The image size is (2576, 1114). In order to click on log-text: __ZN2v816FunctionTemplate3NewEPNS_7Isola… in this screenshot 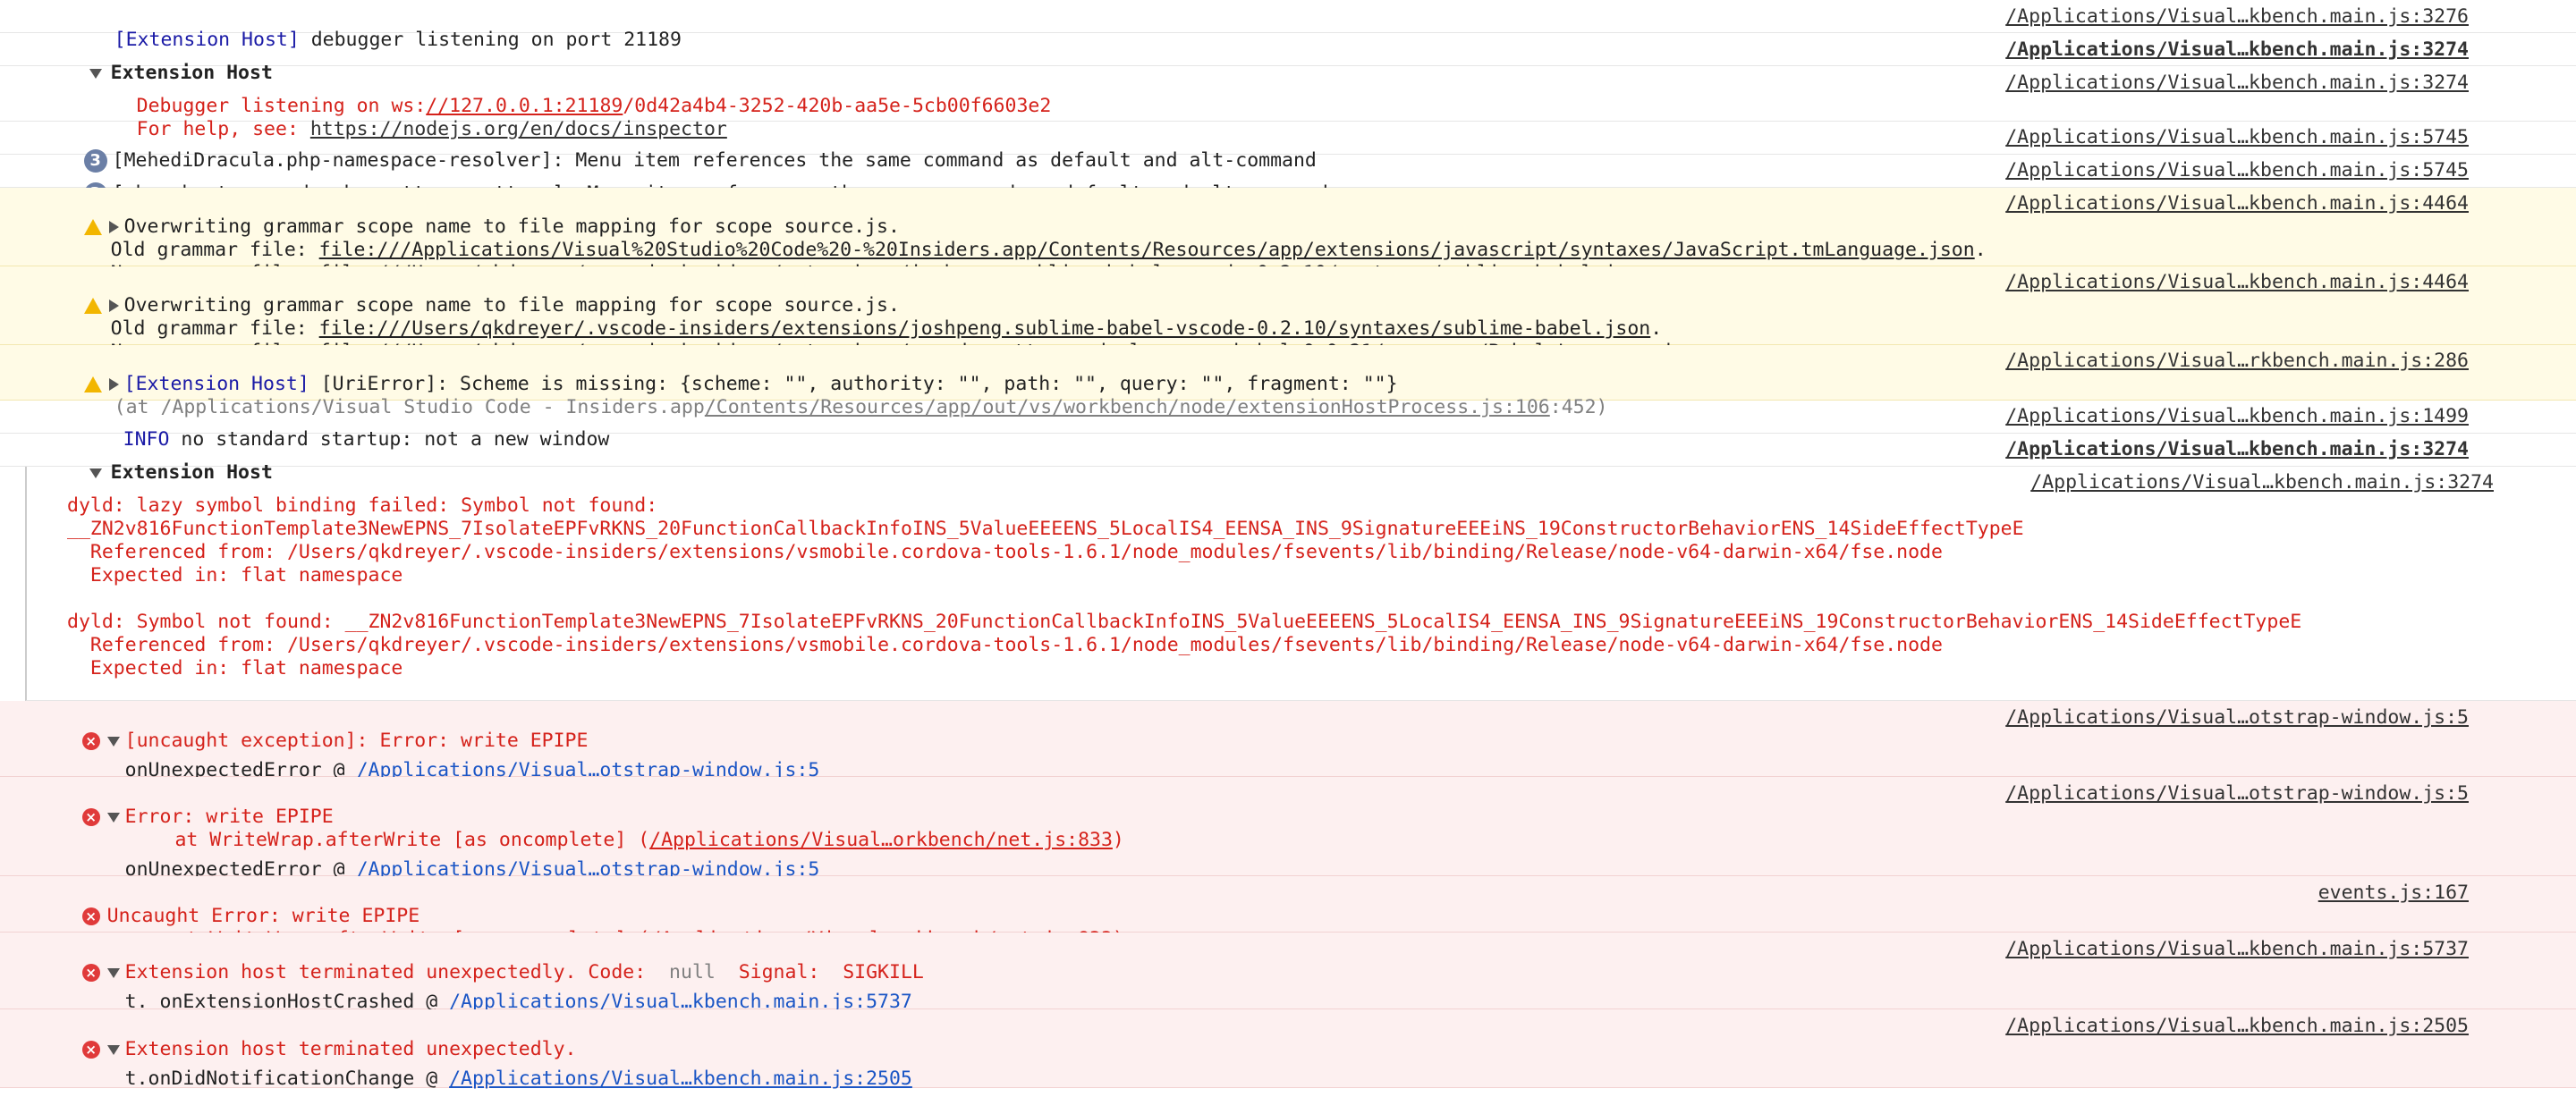, I will do `click(1045, 529)`.